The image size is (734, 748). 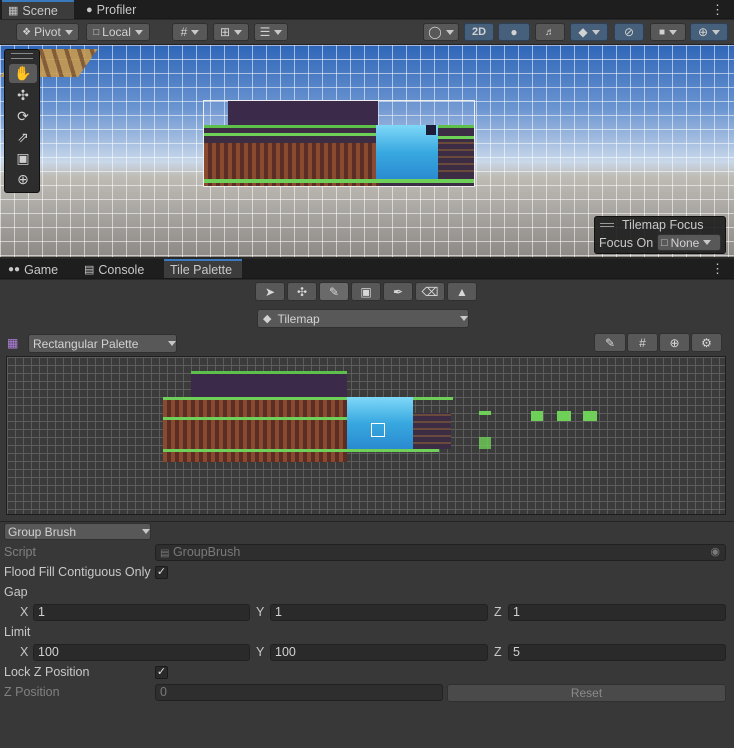 What do you see at coordinates (298, 318) in the screenshot?
I see `active-tilemap-value: Tilemap` at bounding box center [298, 318].